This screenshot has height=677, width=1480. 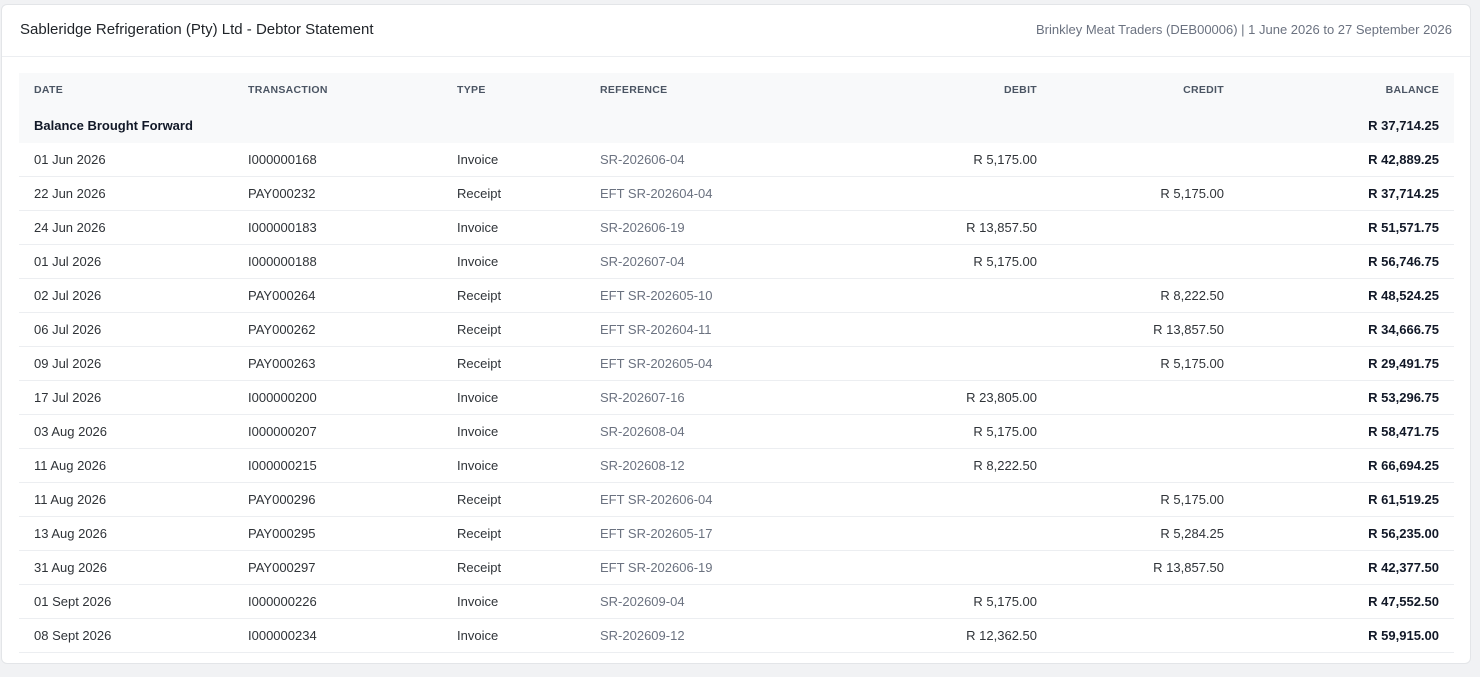 What do you see at coordinates (1346, 295) in the screenshot?
I see `cell-balance: R 48,524.25` at bounding box center [1346, 295].